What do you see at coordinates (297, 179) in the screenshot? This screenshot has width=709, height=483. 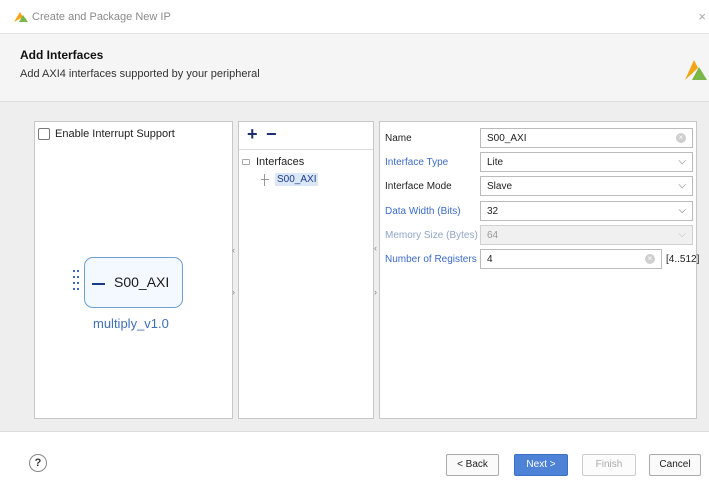 I see `tree-item-label: S00_AXI` at bounding box center [297, 179].